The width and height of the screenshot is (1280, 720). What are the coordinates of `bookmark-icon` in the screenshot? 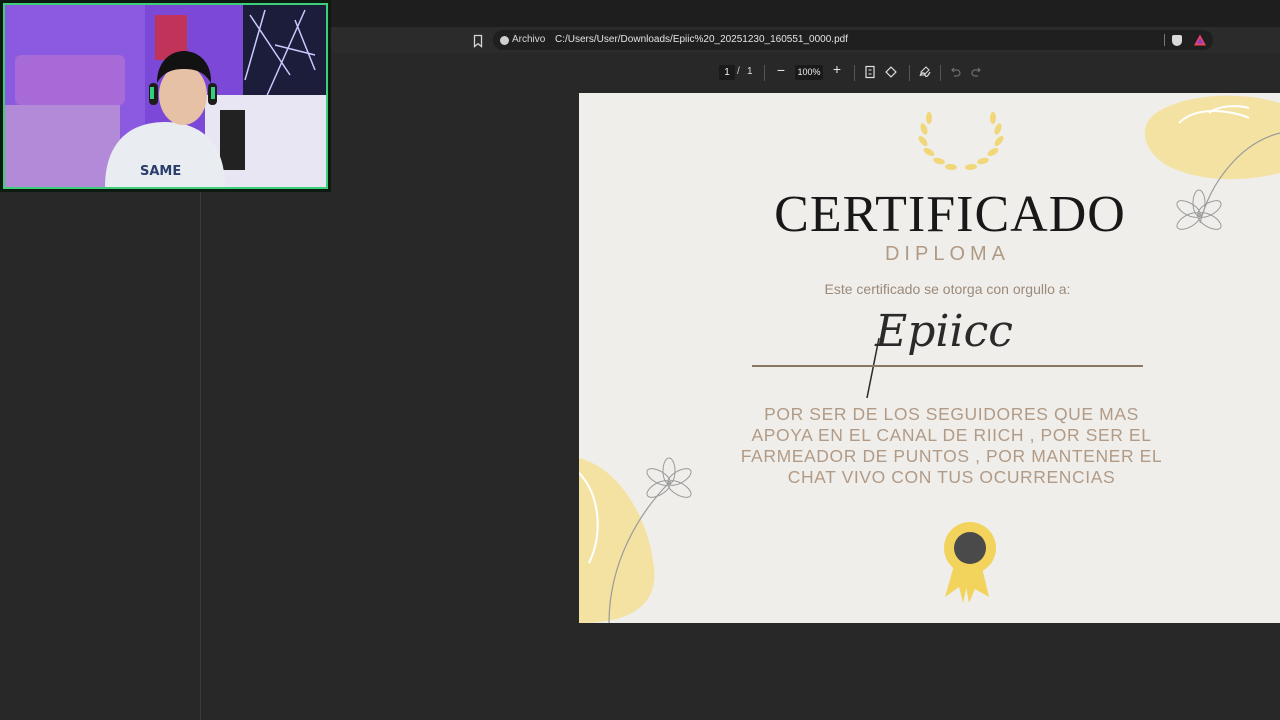 It's located at (478, 41).